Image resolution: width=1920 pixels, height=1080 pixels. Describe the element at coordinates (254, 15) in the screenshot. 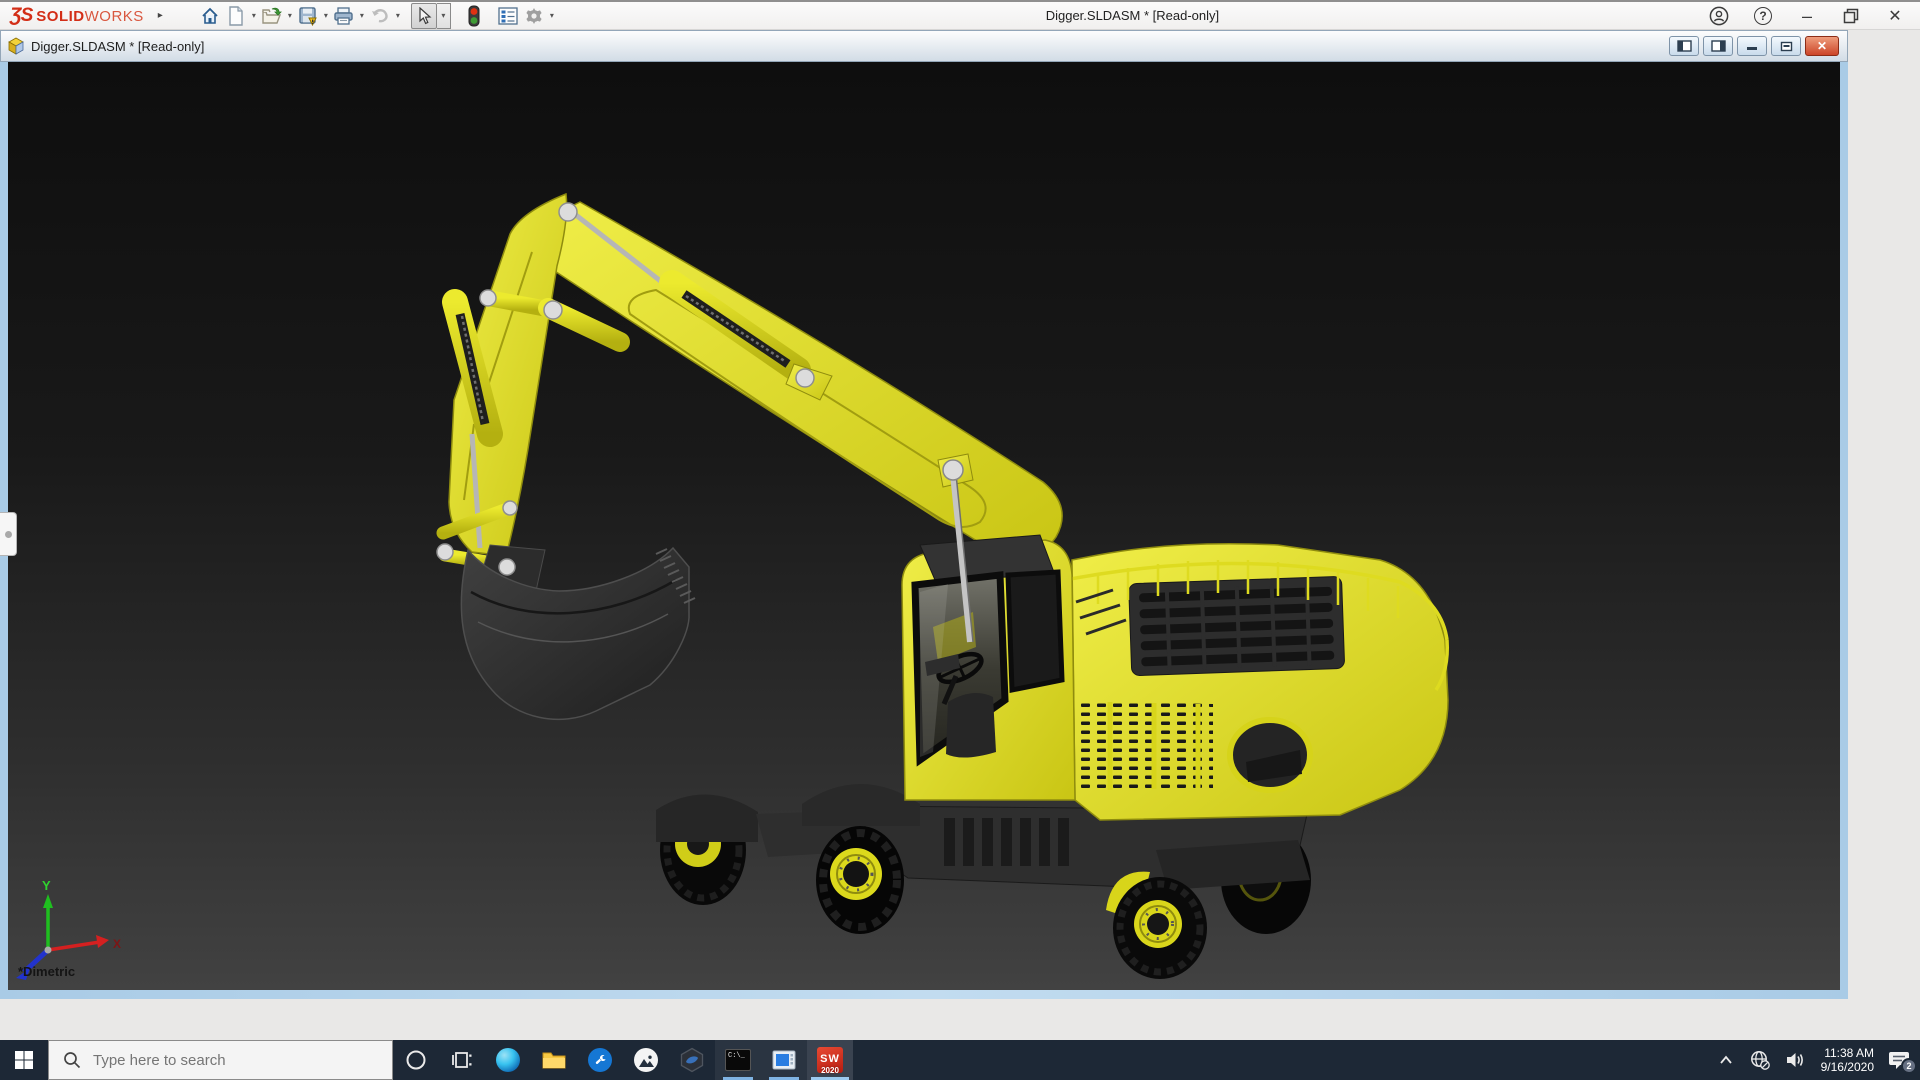

I see `new-document-caret: ▾` at that location.